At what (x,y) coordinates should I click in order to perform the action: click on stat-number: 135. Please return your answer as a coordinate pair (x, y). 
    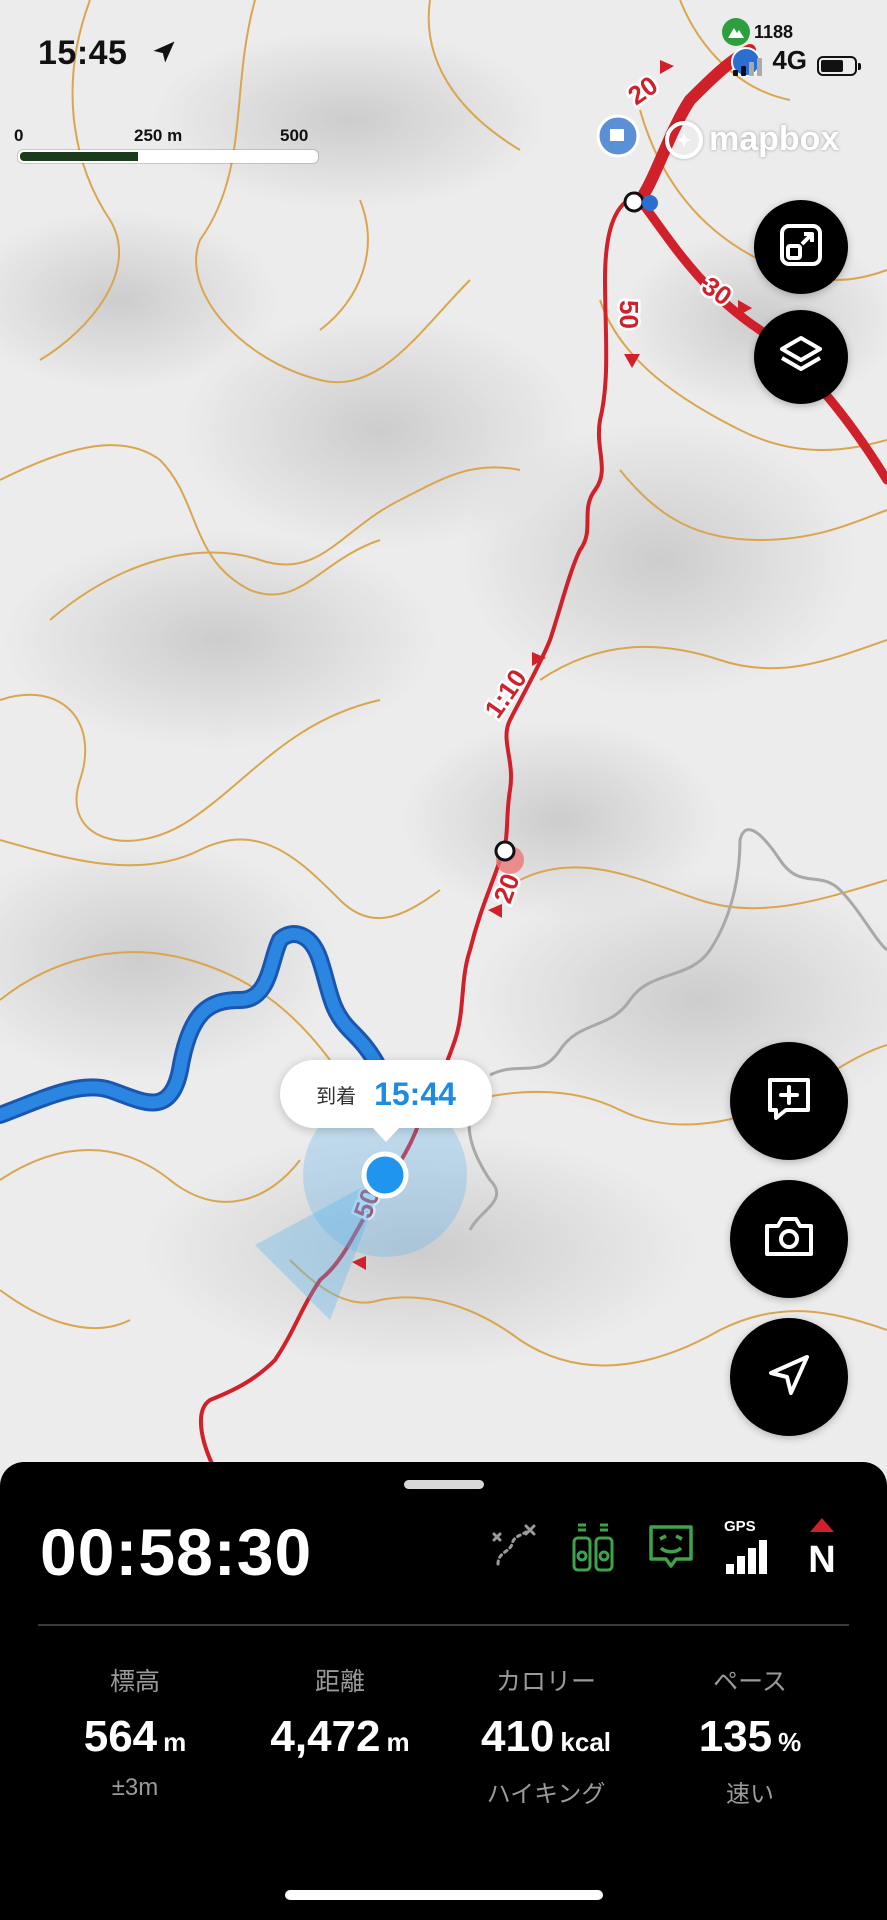
    Looking at the image, I should click on (735, 1736).